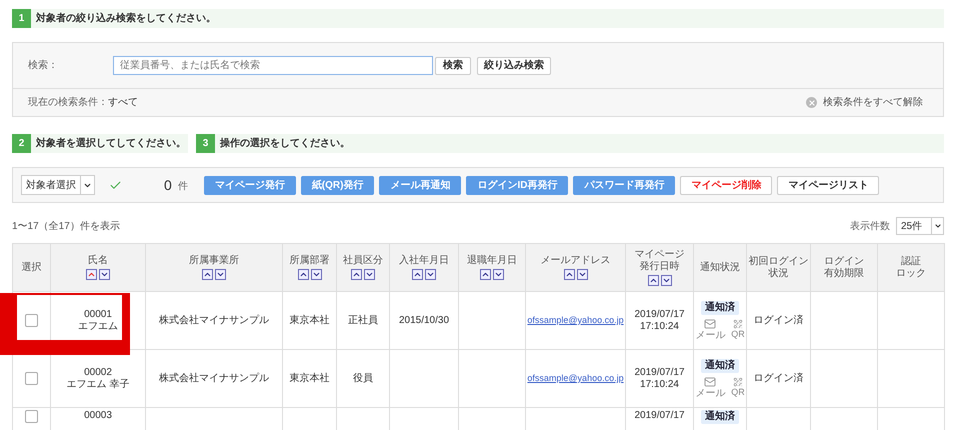  Describe the element at coordinates (660, 267) in the screenshot. I see `column-header: マイページ 発行日時` at that location.